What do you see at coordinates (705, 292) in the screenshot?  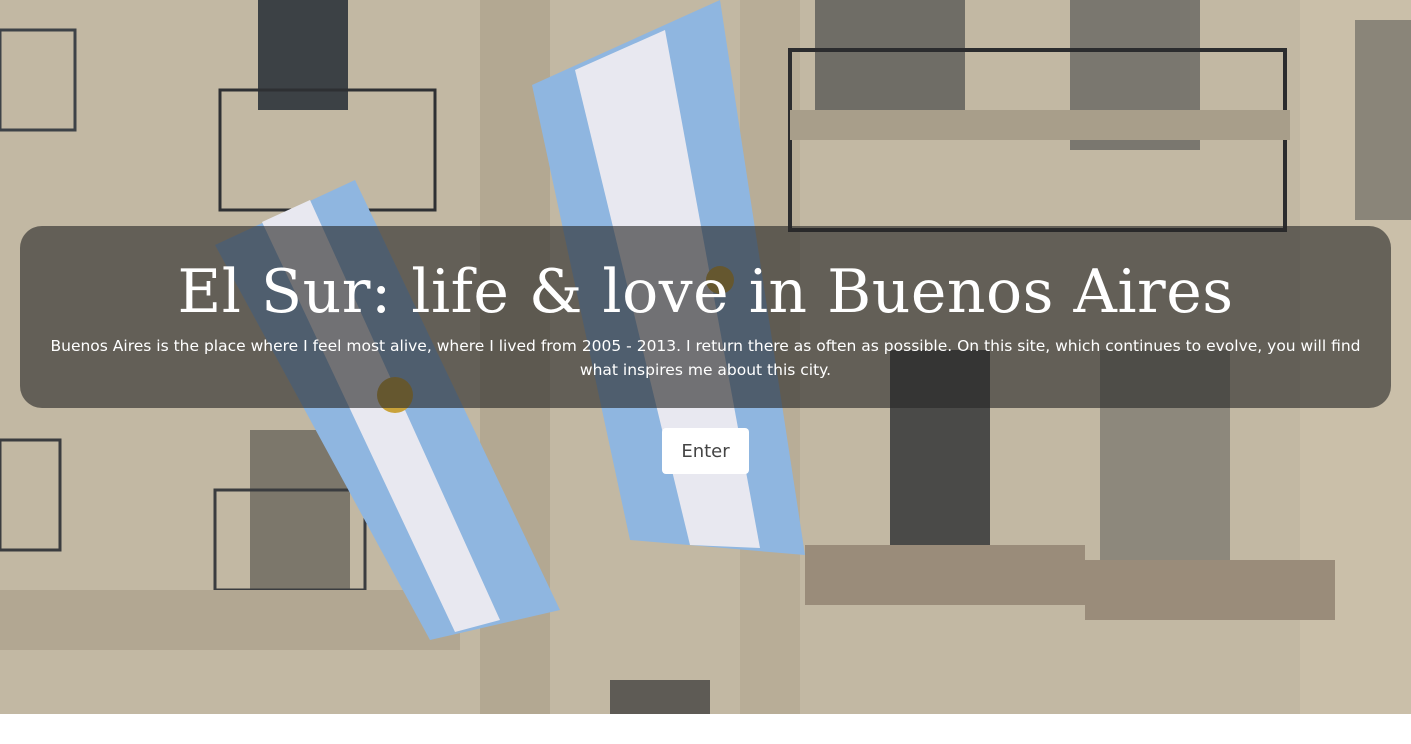 I see `page-title: El Sur: life & love in Buenos Aires` at bounding box center [705, 292].